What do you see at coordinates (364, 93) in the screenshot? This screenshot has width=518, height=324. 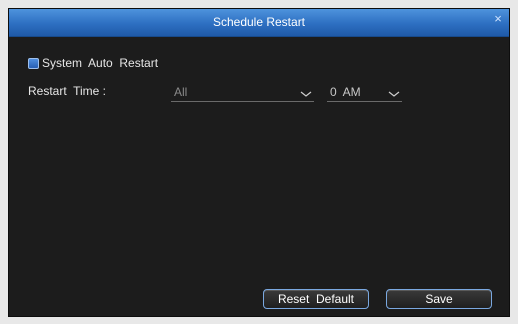 I see `restart-hour-select: 0 AM` at bounding box center [364, 93].